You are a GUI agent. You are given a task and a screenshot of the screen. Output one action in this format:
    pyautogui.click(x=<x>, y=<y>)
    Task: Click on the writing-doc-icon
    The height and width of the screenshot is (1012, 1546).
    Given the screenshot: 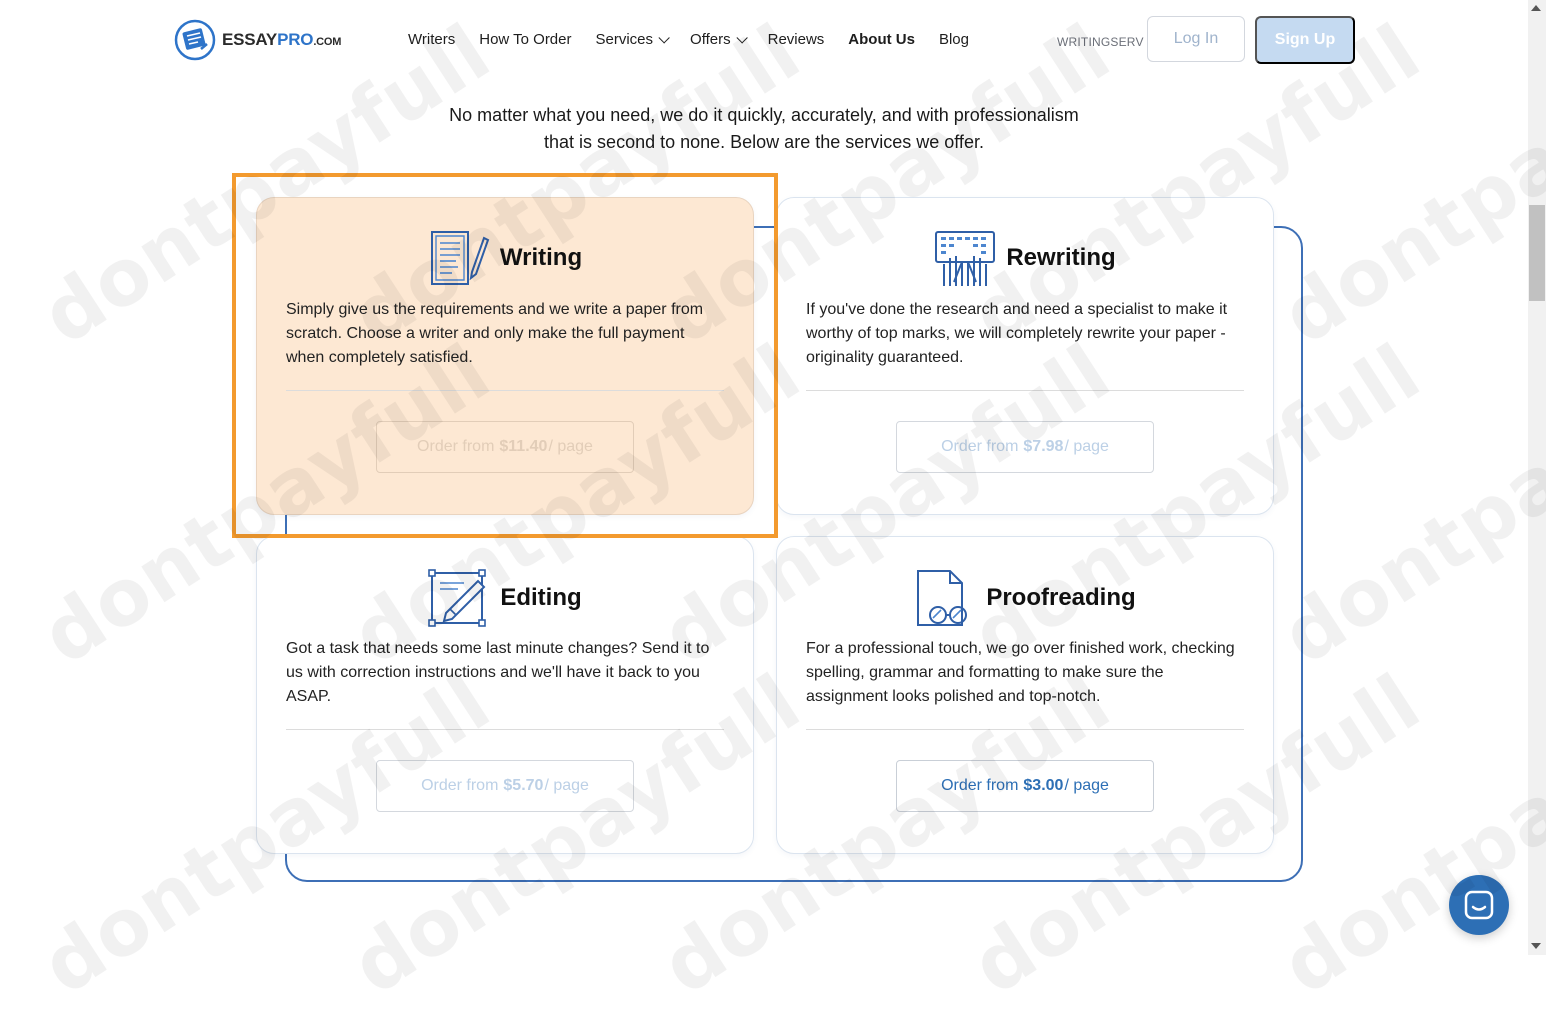 What is the action you would take?
    pyautogui.click(x=460, y=258)
    